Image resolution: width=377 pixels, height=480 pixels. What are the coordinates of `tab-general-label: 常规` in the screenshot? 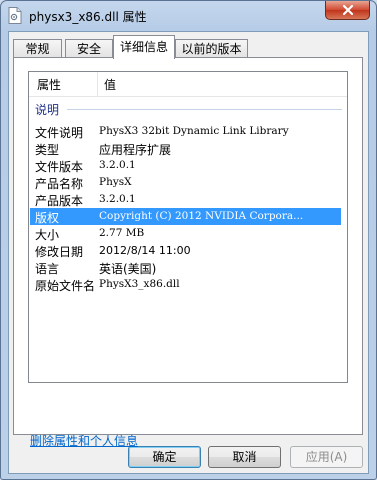 It's located at (37, 49).